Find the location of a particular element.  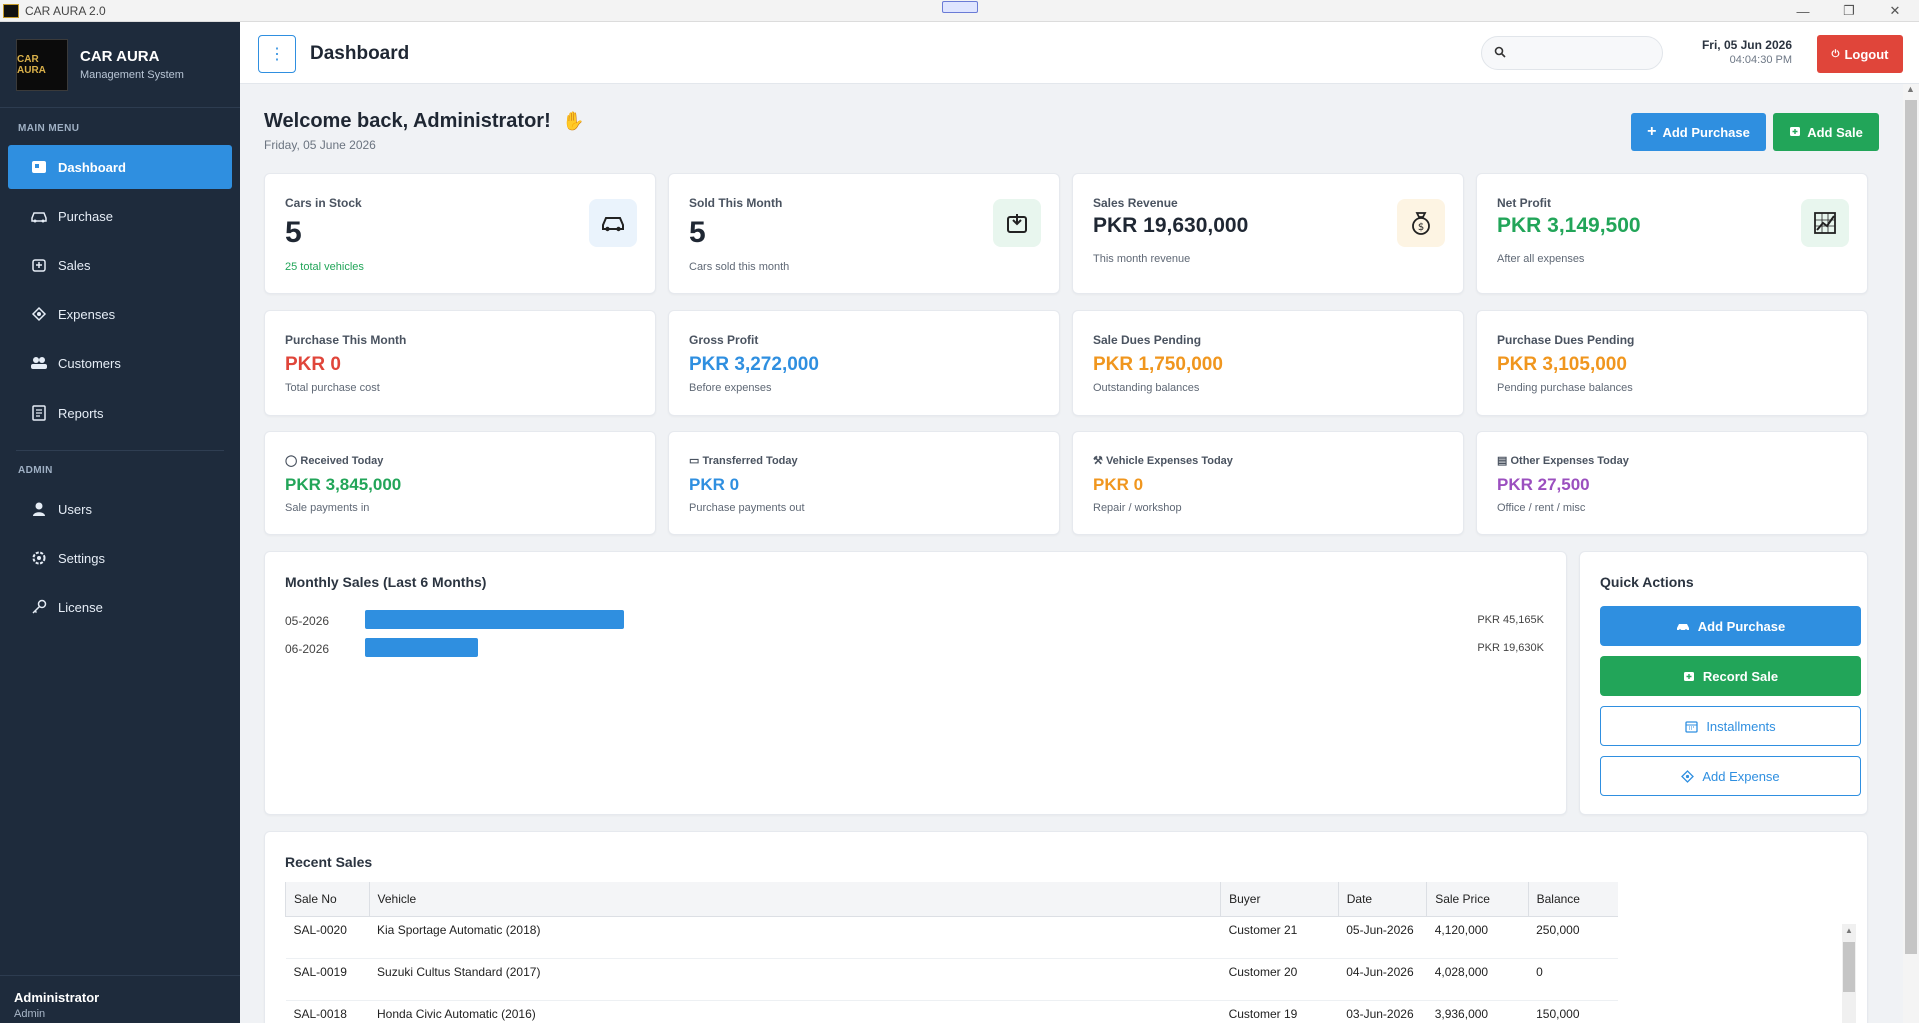

sidebar-item-label: Purchase is located at coordinates (85, 216).